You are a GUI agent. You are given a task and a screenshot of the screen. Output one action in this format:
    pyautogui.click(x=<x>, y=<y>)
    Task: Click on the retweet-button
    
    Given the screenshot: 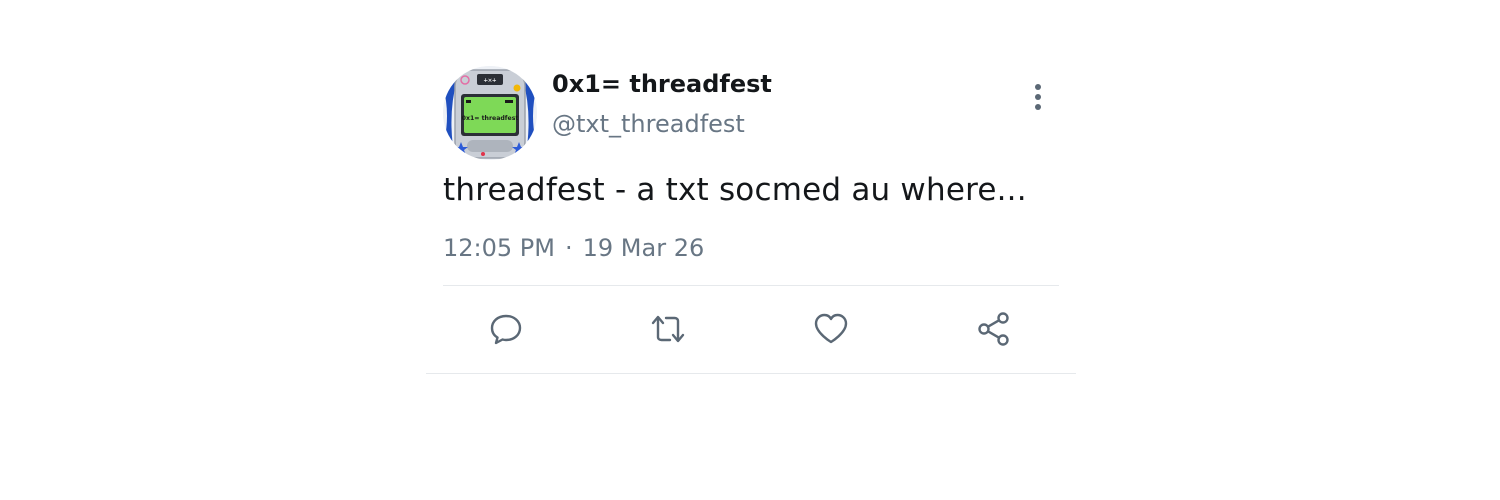 What is the action you would take?
    pyautogui.click(x=668, y=329)
    